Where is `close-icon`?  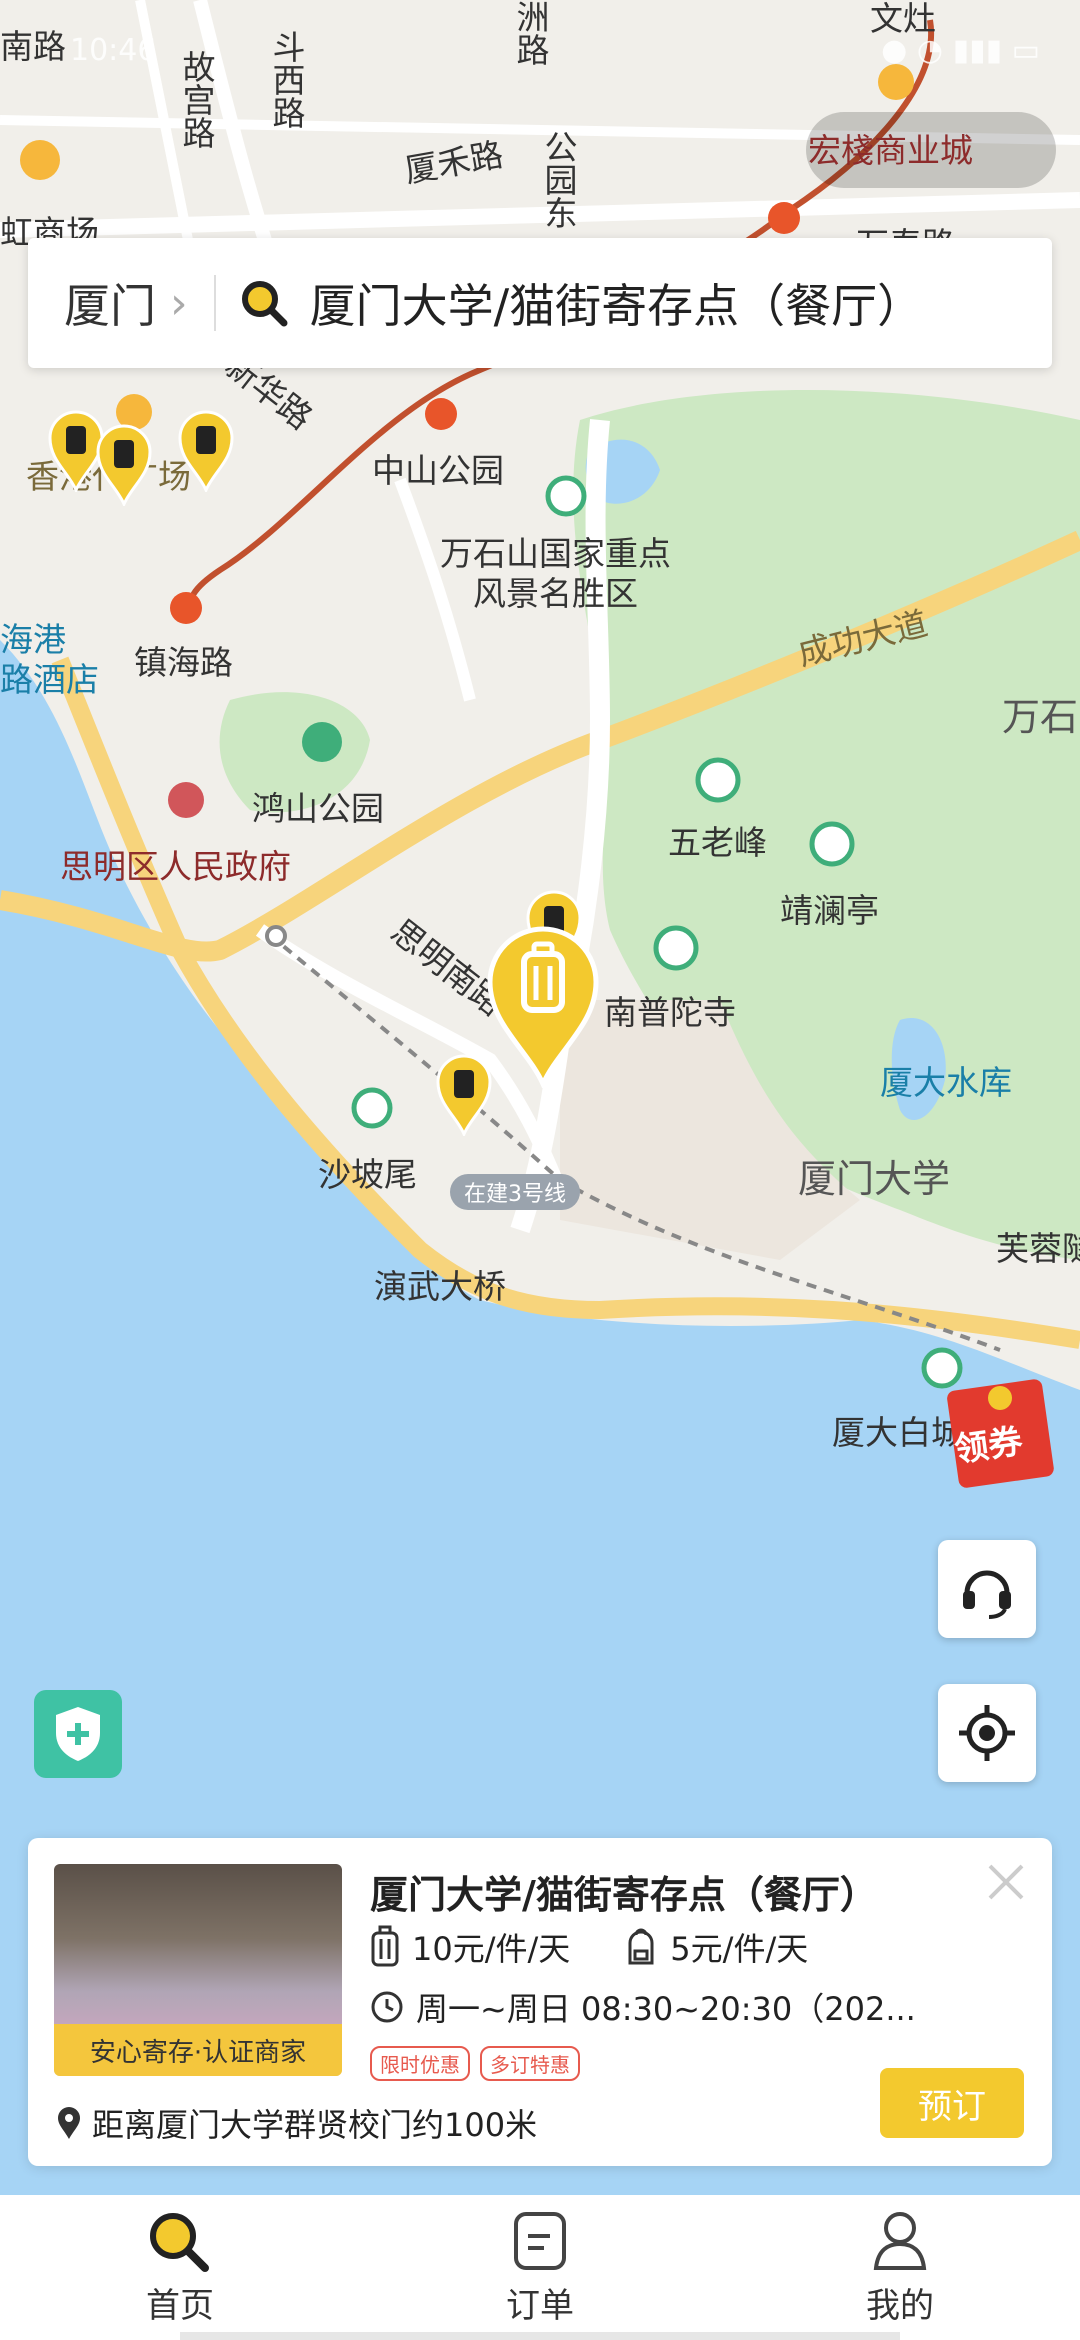 close-icon is located at coordinates (1006, 1882).